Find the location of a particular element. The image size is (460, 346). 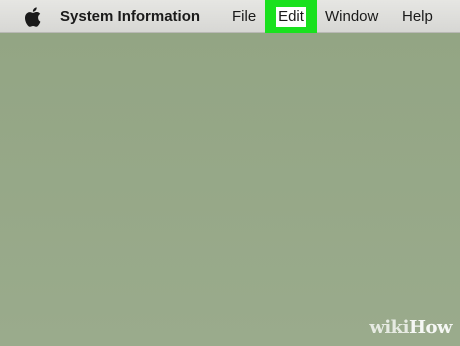

menu-file: File is located at coordinates (244, 16).